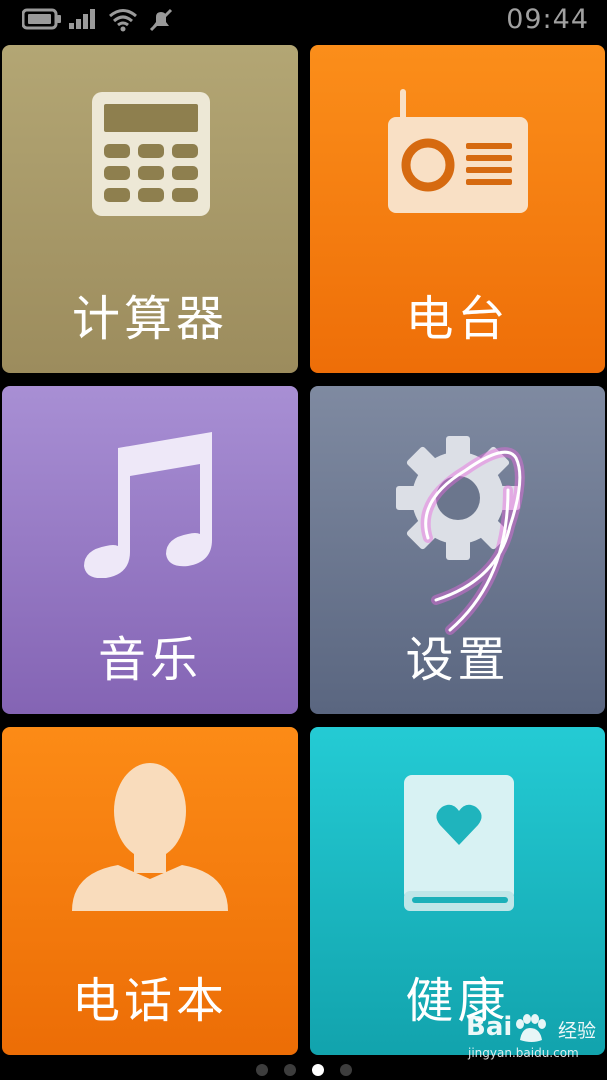 Image resolution: width=607 pixels, height=1080 pixels. I want to click on health-book-icon, so click(460, 845).